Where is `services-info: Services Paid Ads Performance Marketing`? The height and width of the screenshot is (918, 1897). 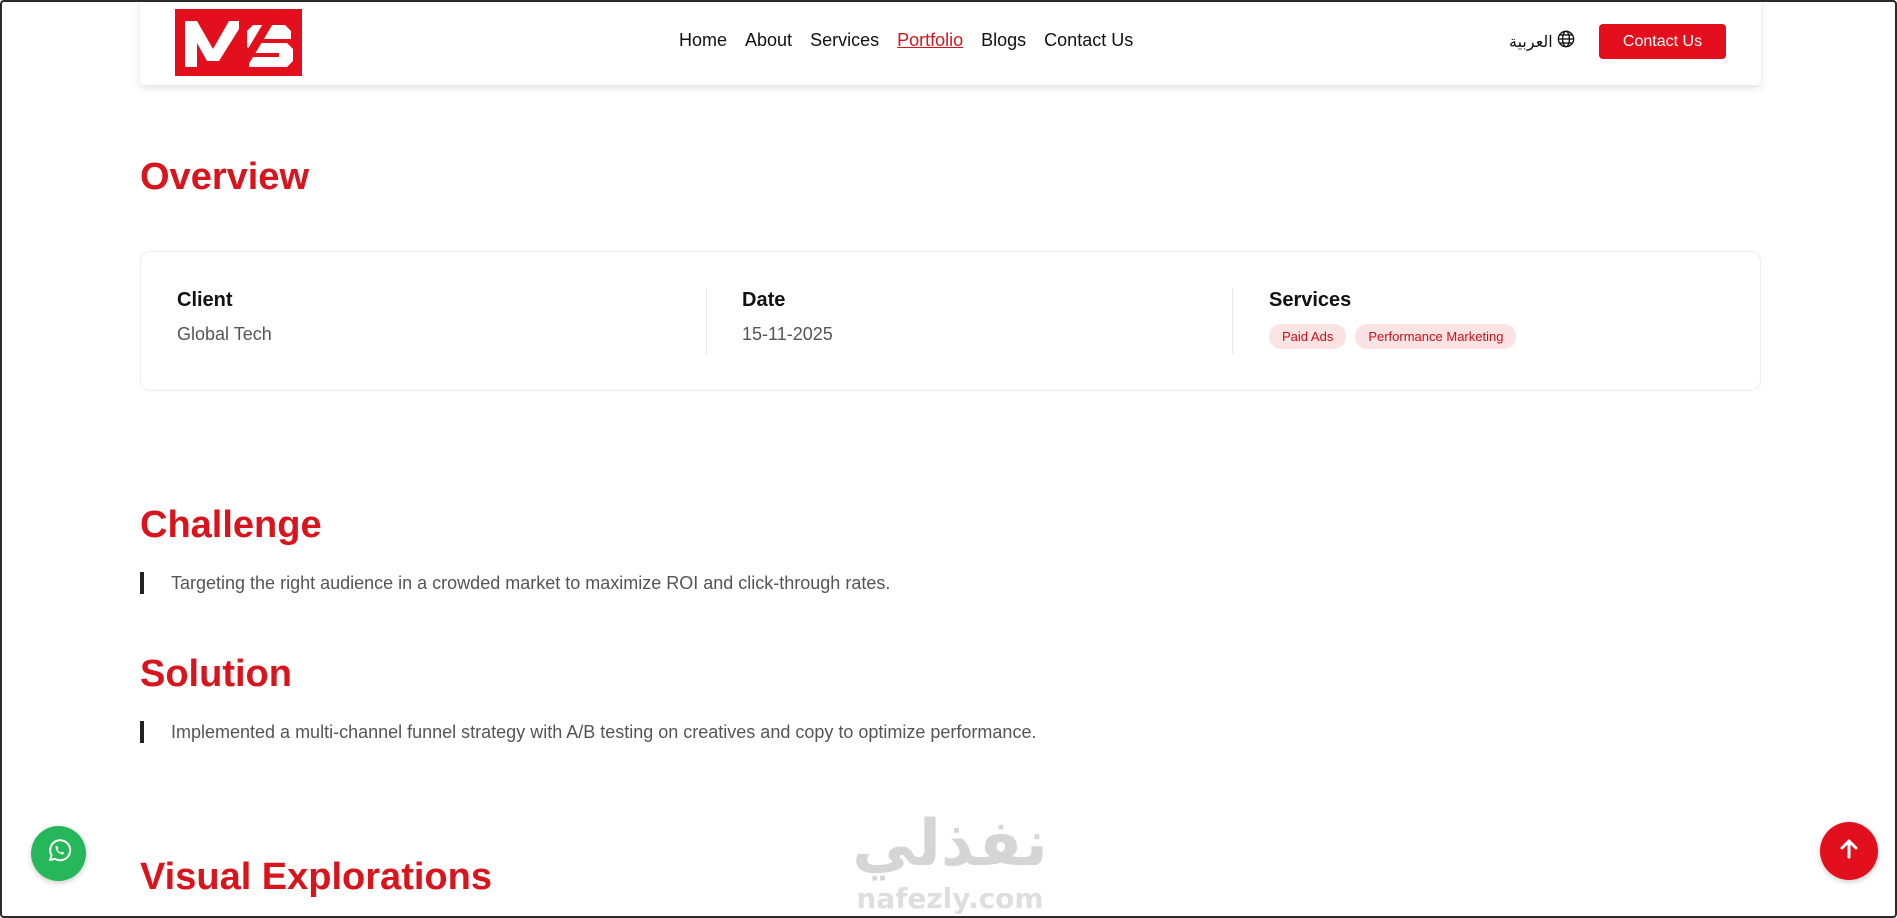 services-info: Services Paid Ads Performance Marketing is located at coordinates (1393, 319).